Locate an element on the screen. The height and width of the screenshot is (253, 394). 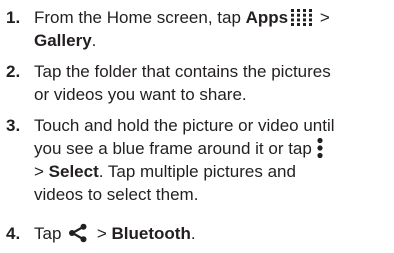
step-line: or videos you want to share. is located at coordinates (140, 94).